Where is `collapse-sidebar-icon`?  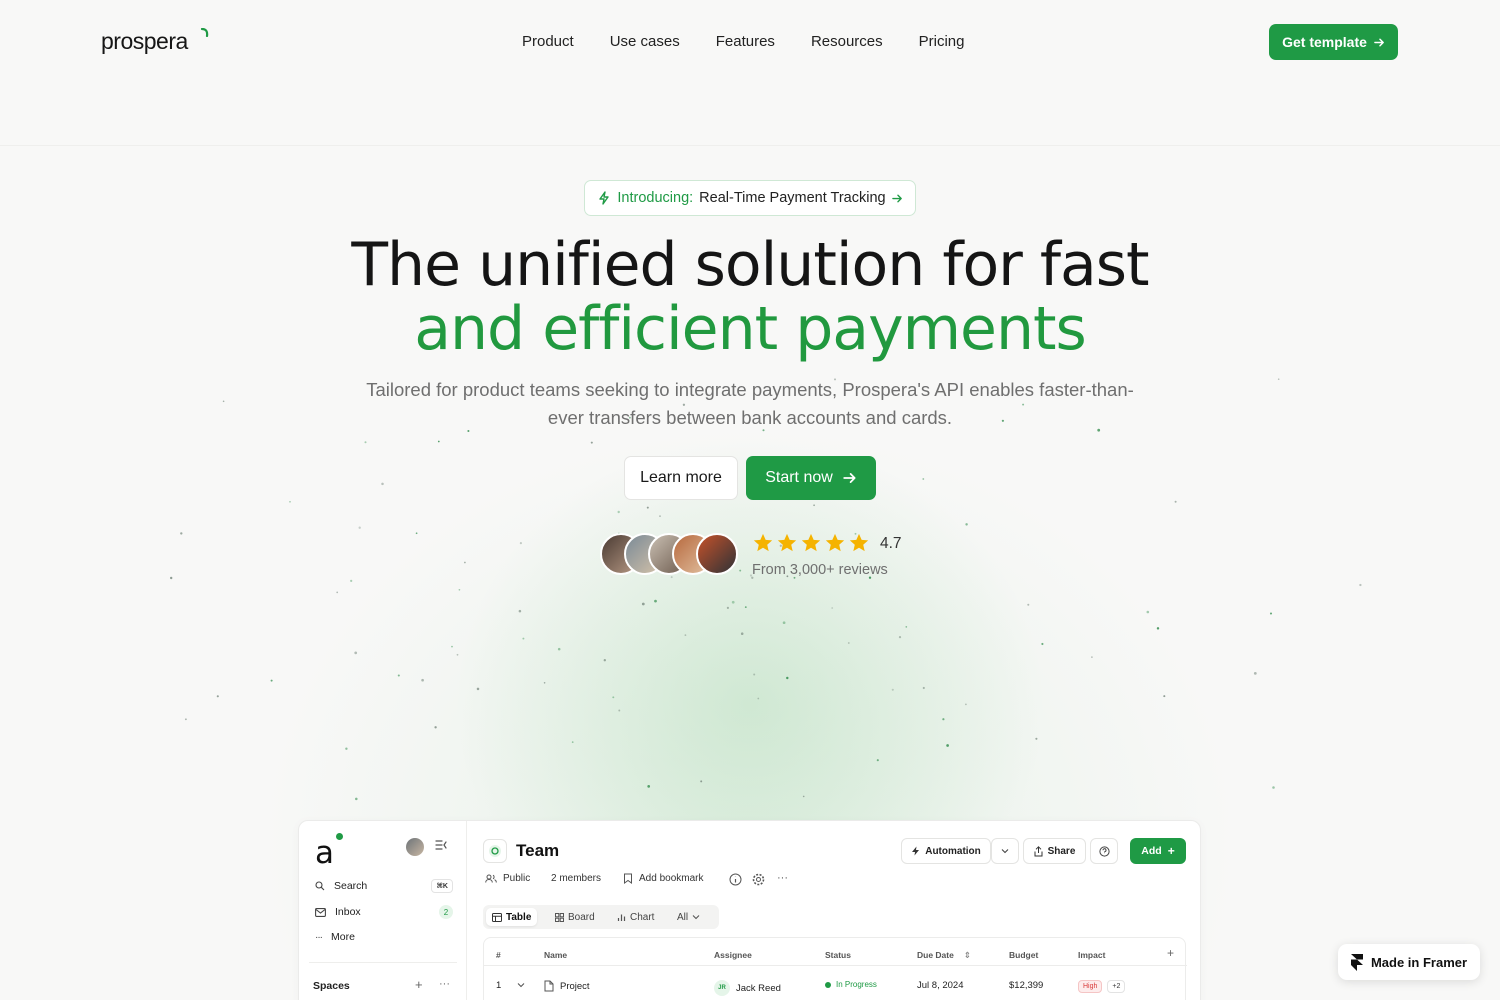
collapse-sidebar-icon is located at coordinates (441, 845).